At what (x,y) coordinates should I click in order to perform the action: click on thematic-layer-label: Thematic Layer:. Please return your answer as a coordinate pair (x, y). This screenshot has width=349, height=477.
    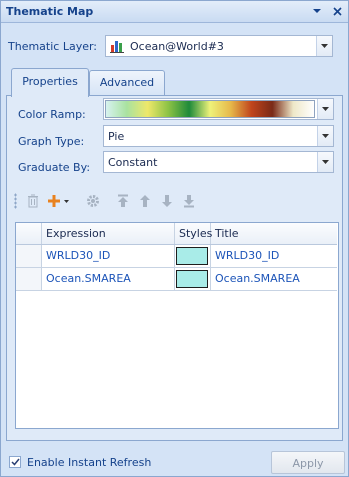
    Looking at the image, I should click on (53, 46).